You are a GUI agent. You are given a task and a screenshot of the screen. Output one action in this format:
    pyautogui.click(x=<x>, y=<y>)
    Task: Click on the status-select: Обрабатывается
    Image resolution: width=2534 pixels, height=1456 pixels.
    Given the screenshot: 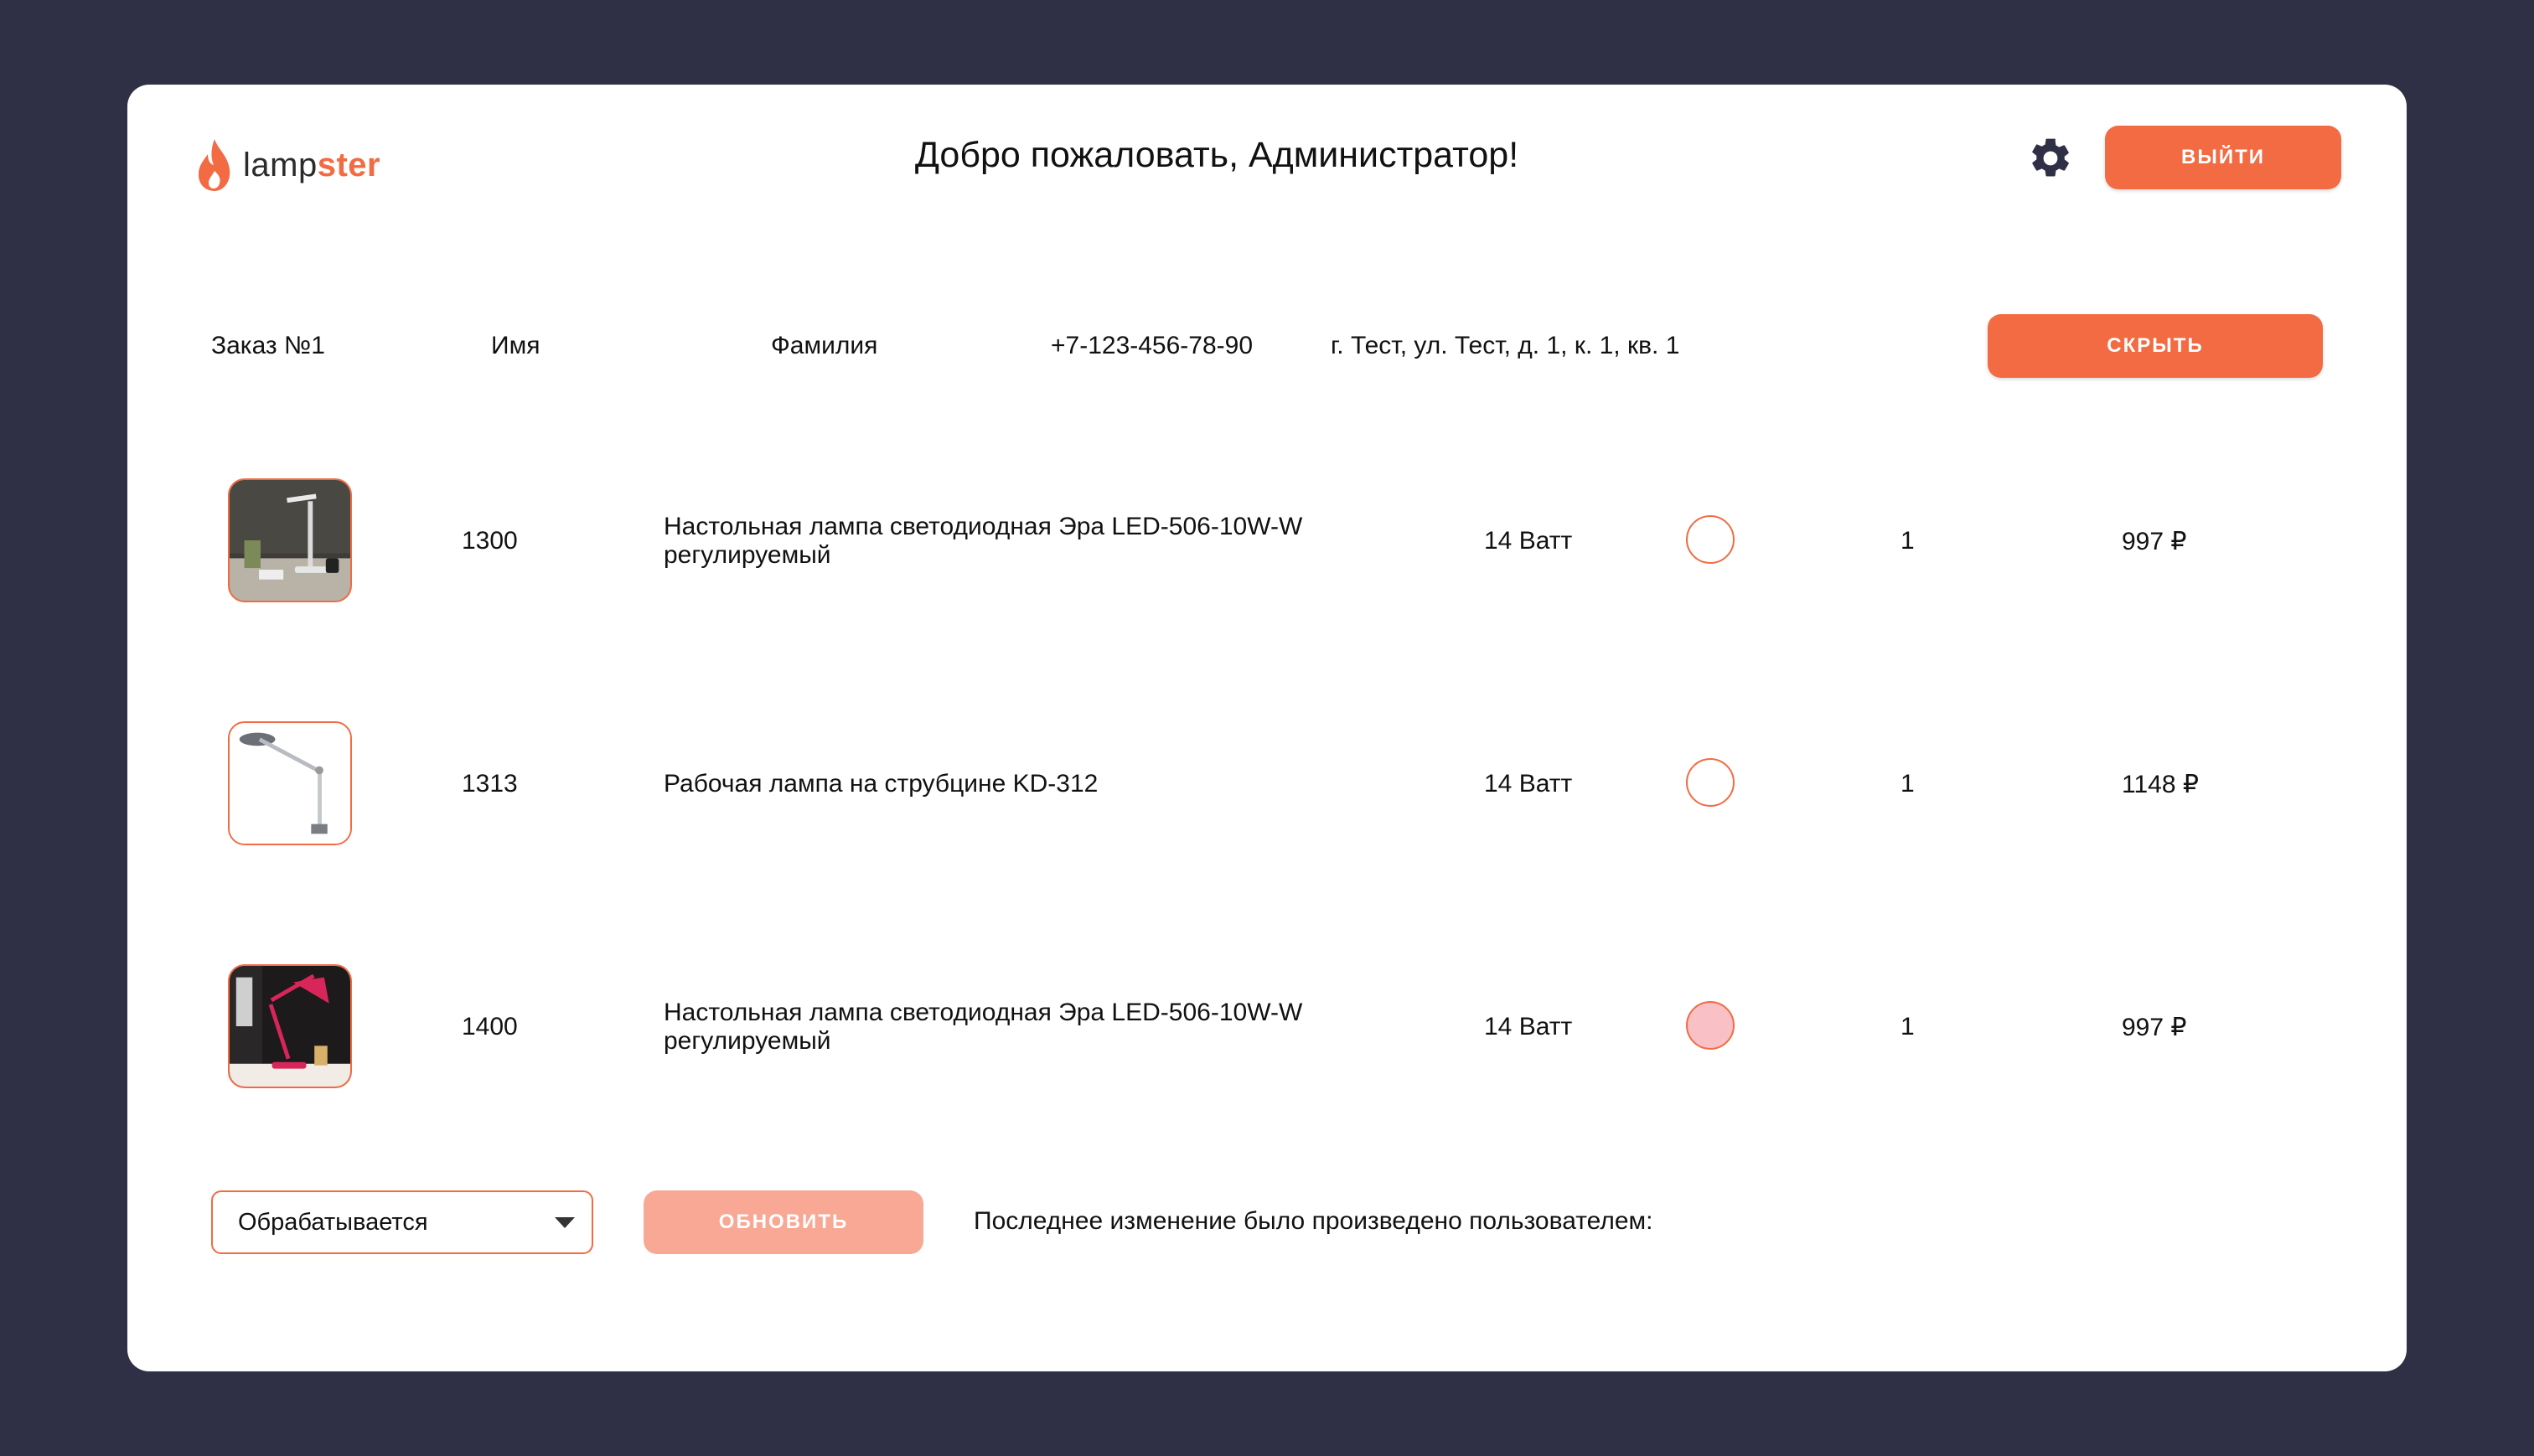 What is the action you would take?
    pyautogui.click(x=402, y=1222)
    